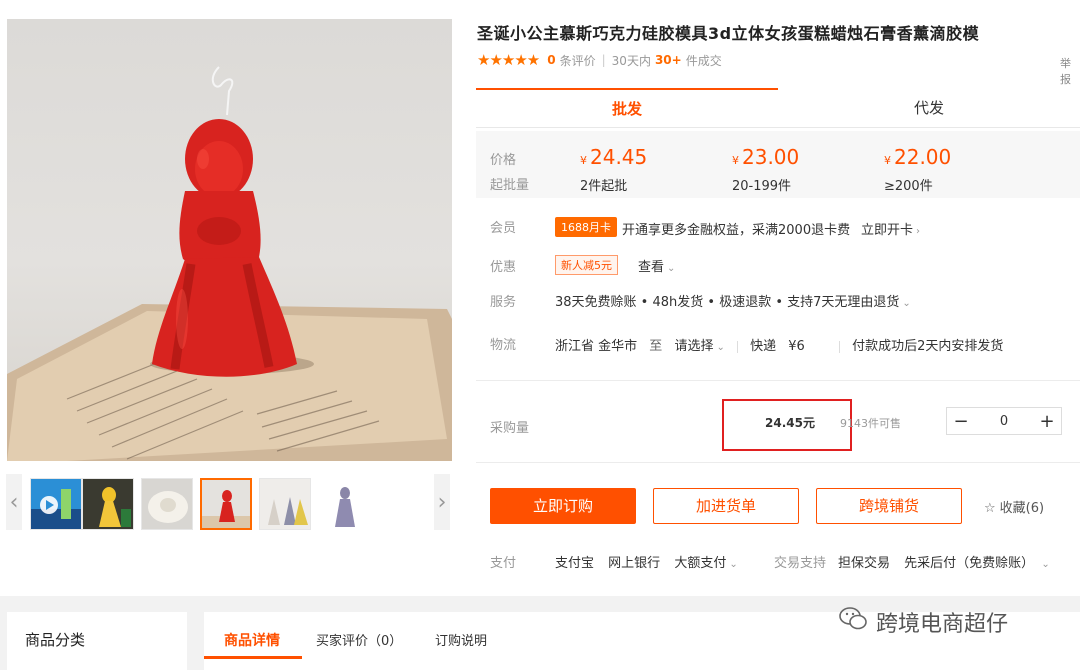 The width and height of the screenshot is (1080, 670). What do you see at coordinates (763, 346) in the screenshot?
I see `express-label: 快递` at bounding box center [763, 346].